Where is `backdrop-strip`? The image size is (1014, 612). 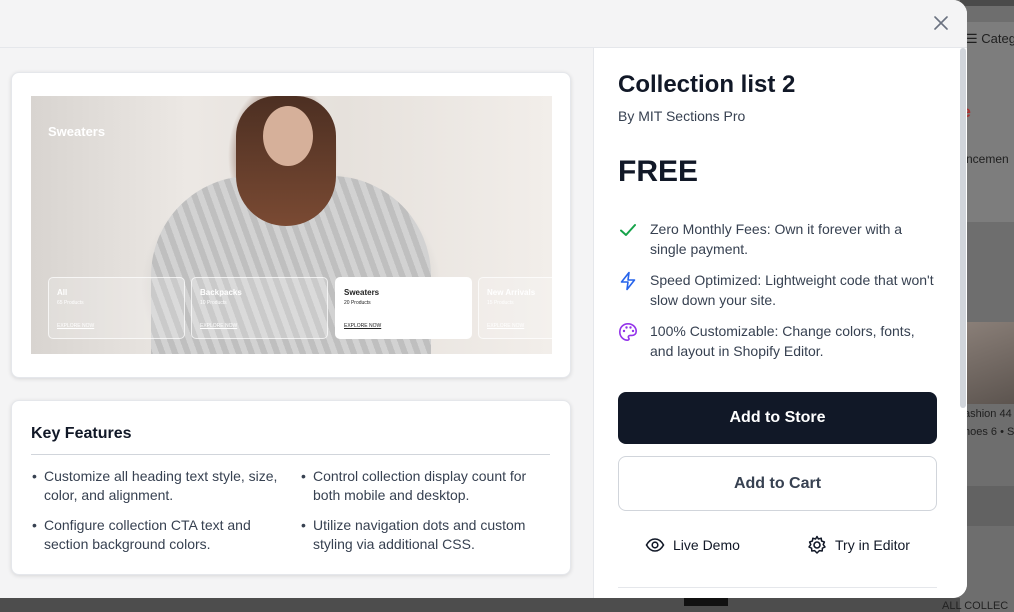 backdrop-strip is located at coordinates (987, 3).